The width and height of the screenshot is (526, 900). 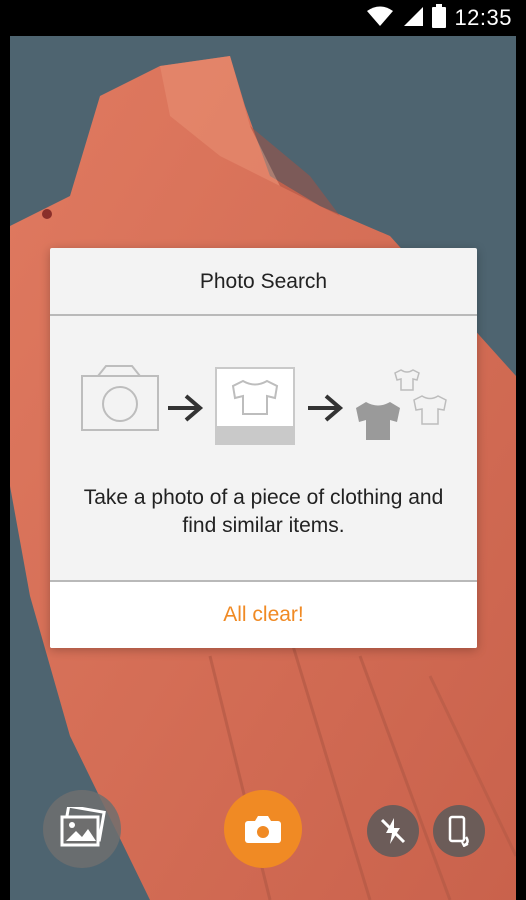 I want to click on dialog-illustration, so click(x=263, y=391).